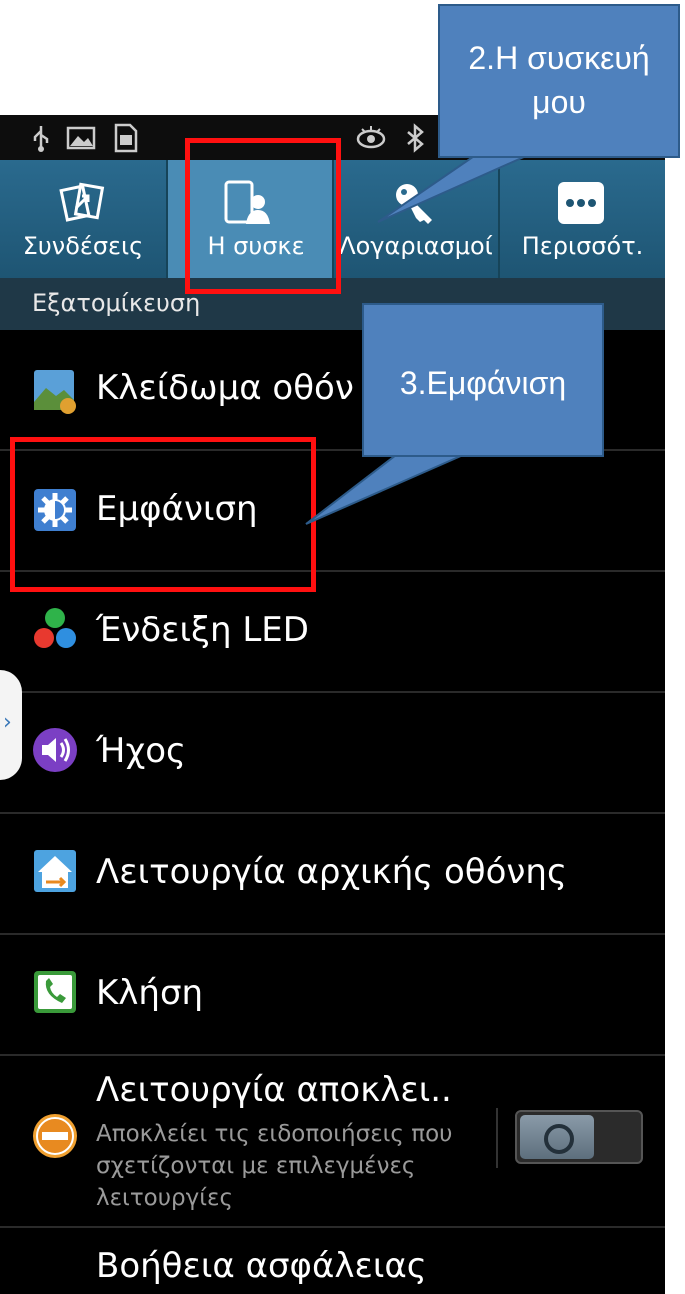 The image size is (685, 1294). I want to click on list-item-sound: Ήχος, so click(332, 753).